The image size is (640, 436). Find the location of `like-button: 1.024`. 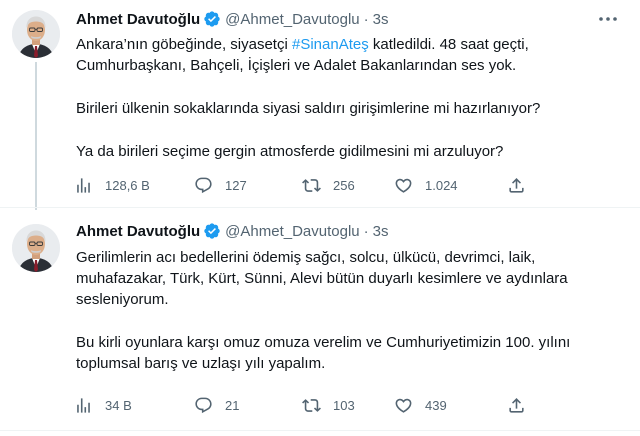

like-button: 1.024 is located at coordinates (426, 185).